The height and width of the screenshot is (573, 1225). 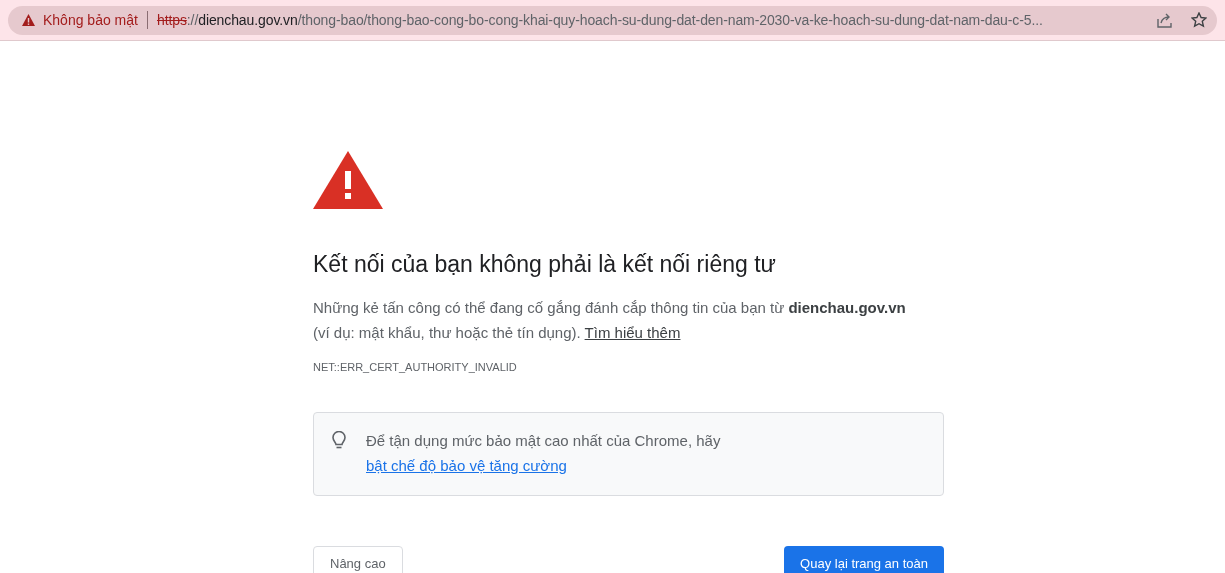 What do you see at coordinates (864, 559) in the screenshot?
I see `back-to-safety-button: Quay lại trang an toàn` at bounding box center [864, 559].